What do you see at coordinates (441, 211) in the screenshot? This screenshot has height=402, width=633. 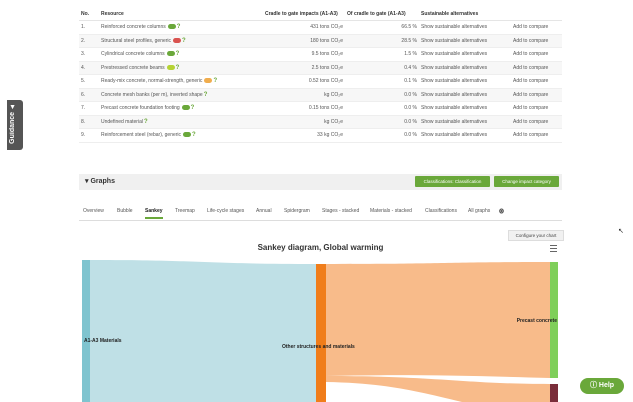 I see `tab-classifications: Classifications` at bounding box center [441, 211].